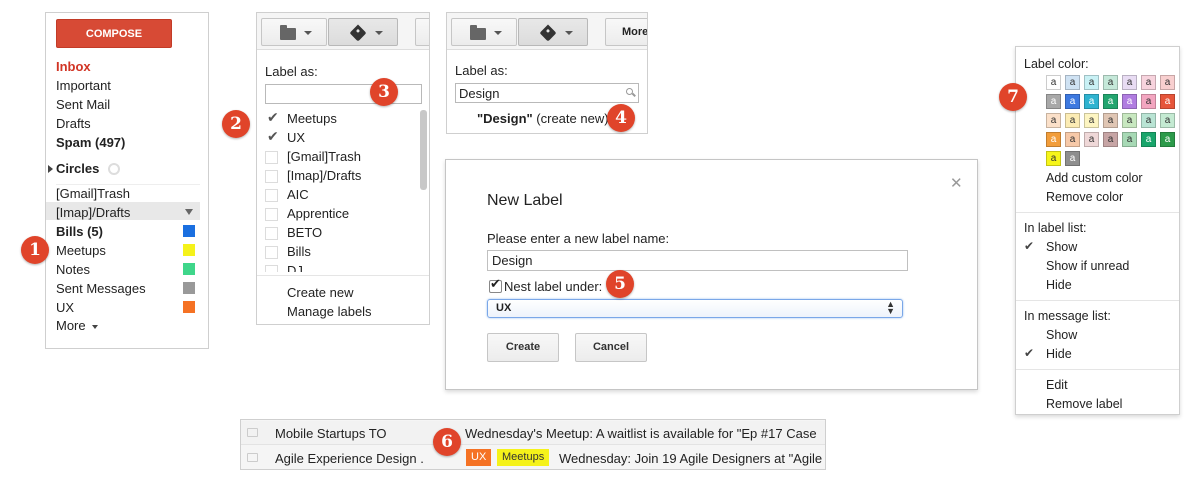 This screenshot has width=1200, height=488. Describe the element at coordinates (189, 212) in the screenshot. I see `label-dropdown-icon` at that location.